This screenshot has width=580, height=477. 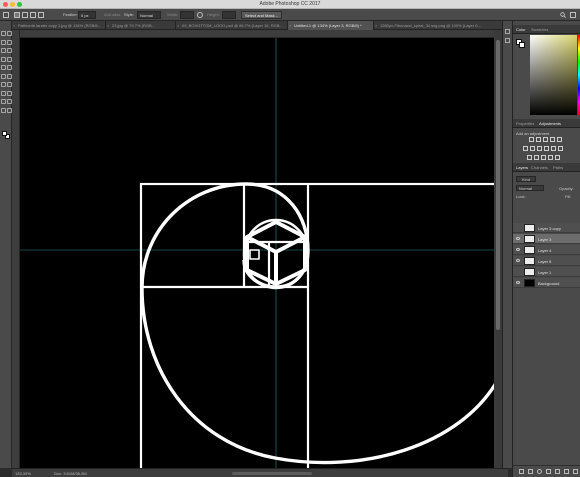 What do you see at coordinates (507, 40) in the screenshot?
I see `info-panel-icon` at bounding box center [507, 40].